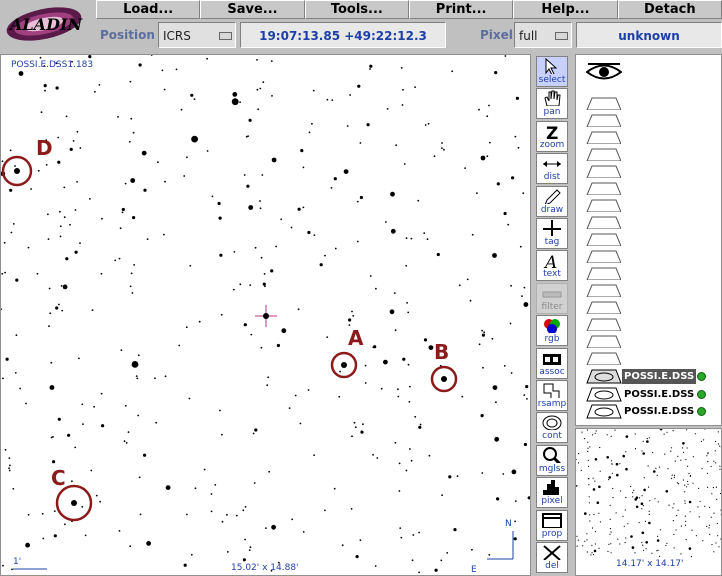  I want to click on eye-icon, so click(604, 72).